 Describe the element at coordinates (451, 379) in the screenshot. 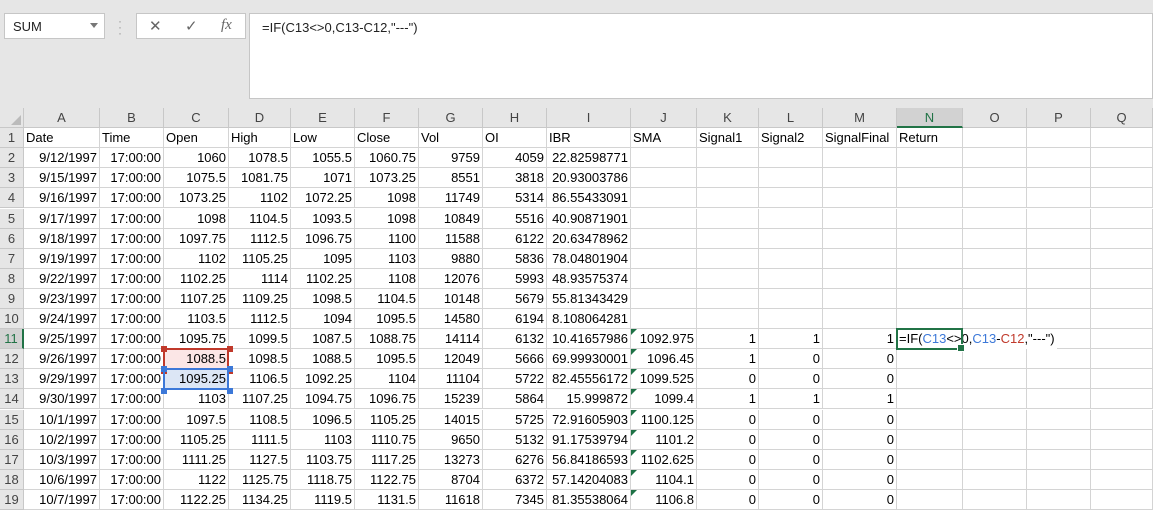

I see `cell-G13: 11104` at that location.